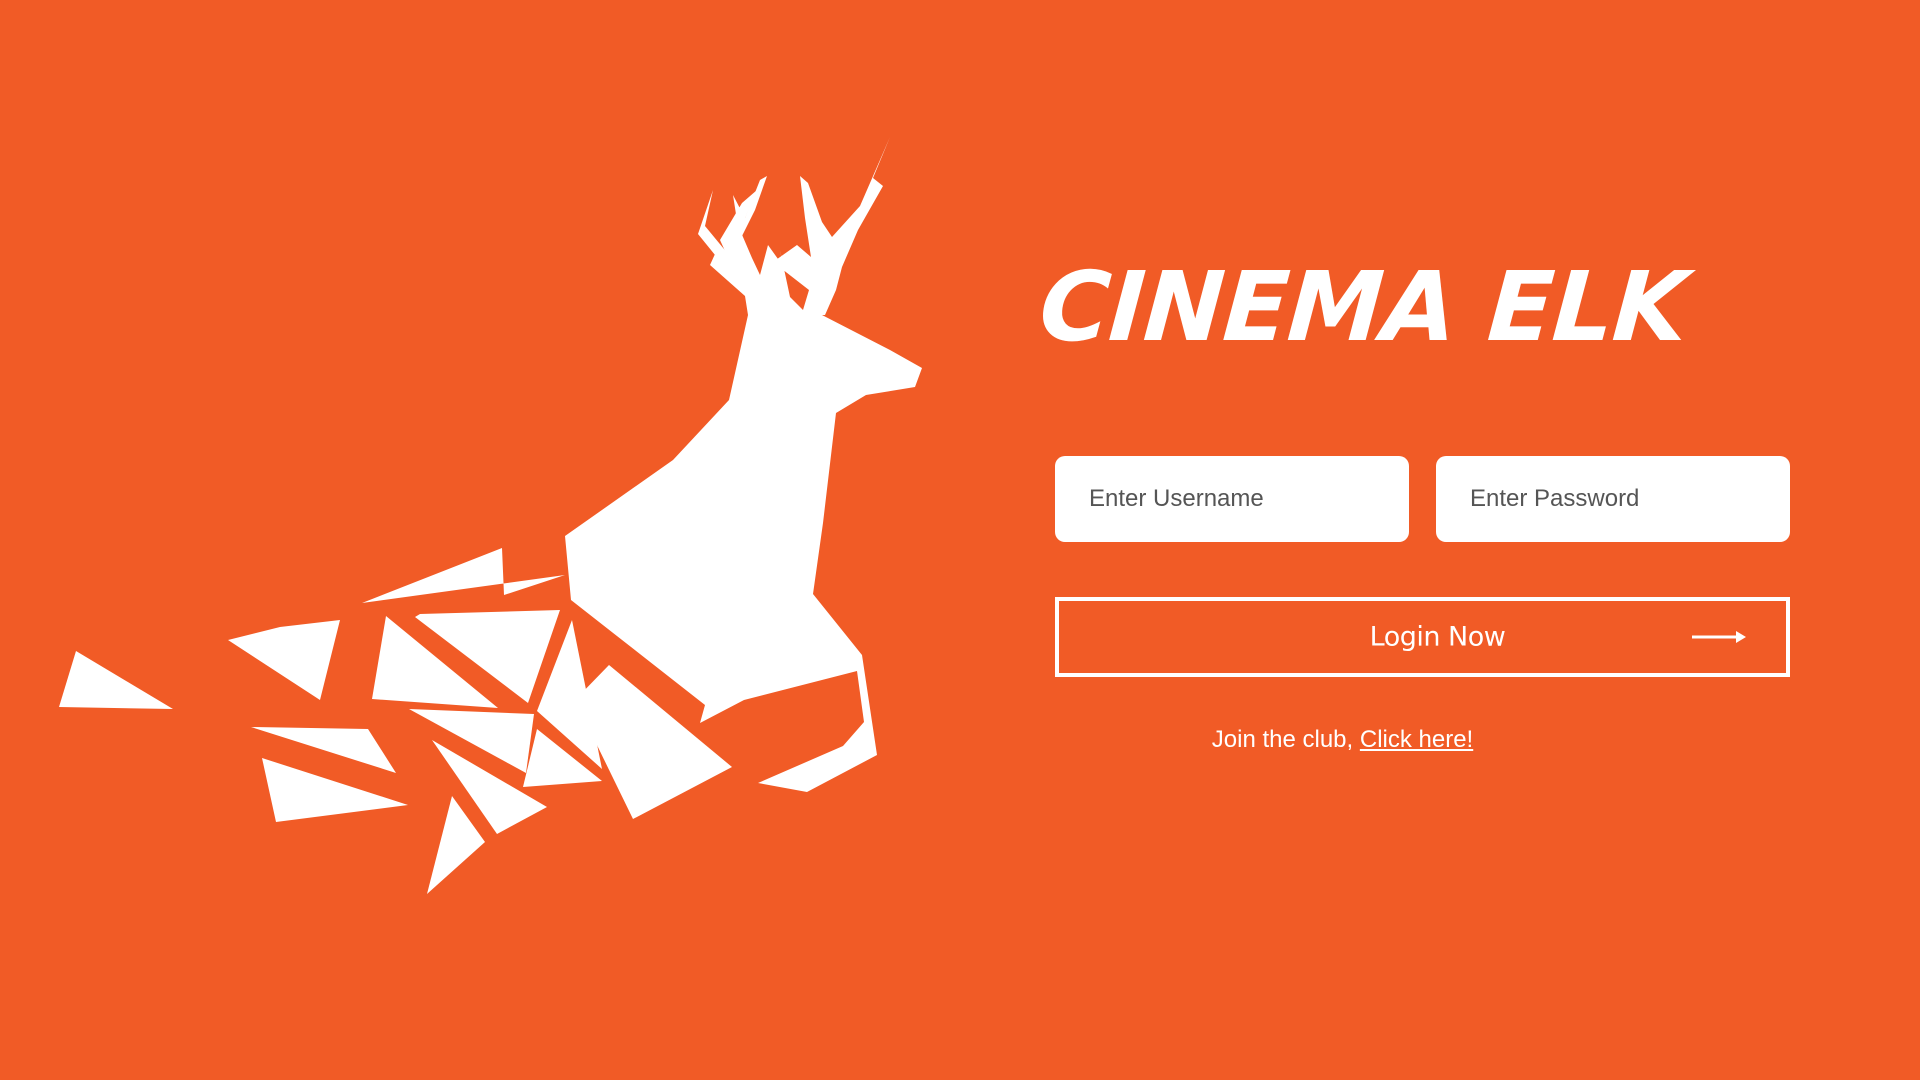 Image resolution: width=1920 pixels, height=1080 pixels. Describe the element at coordinates (1422, 499) in the screenshot. I see `credentials-row` at that location.